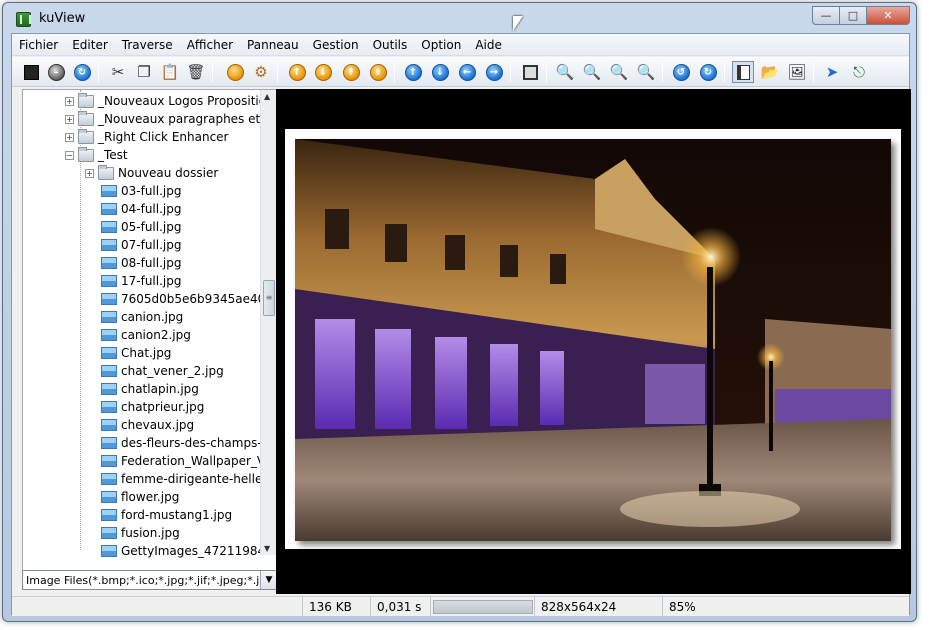  What do you see at coordinates (190, 551) in the screenshot?
I see `tree-file-item: GettyImages_472119842.j` at bounding box center [190, 551].